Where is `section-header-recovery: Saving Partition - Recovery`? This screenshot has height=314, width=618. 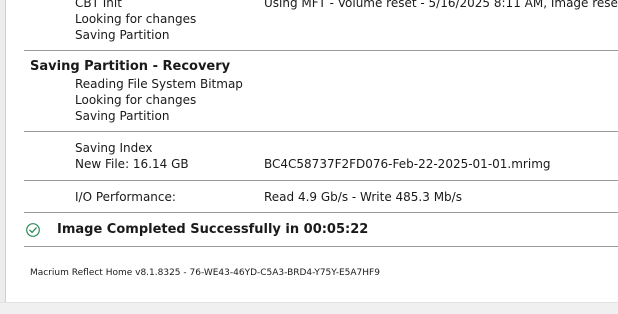
section-header-recovery: Saving Partition - Recovery is located at coordinates (130, 66).